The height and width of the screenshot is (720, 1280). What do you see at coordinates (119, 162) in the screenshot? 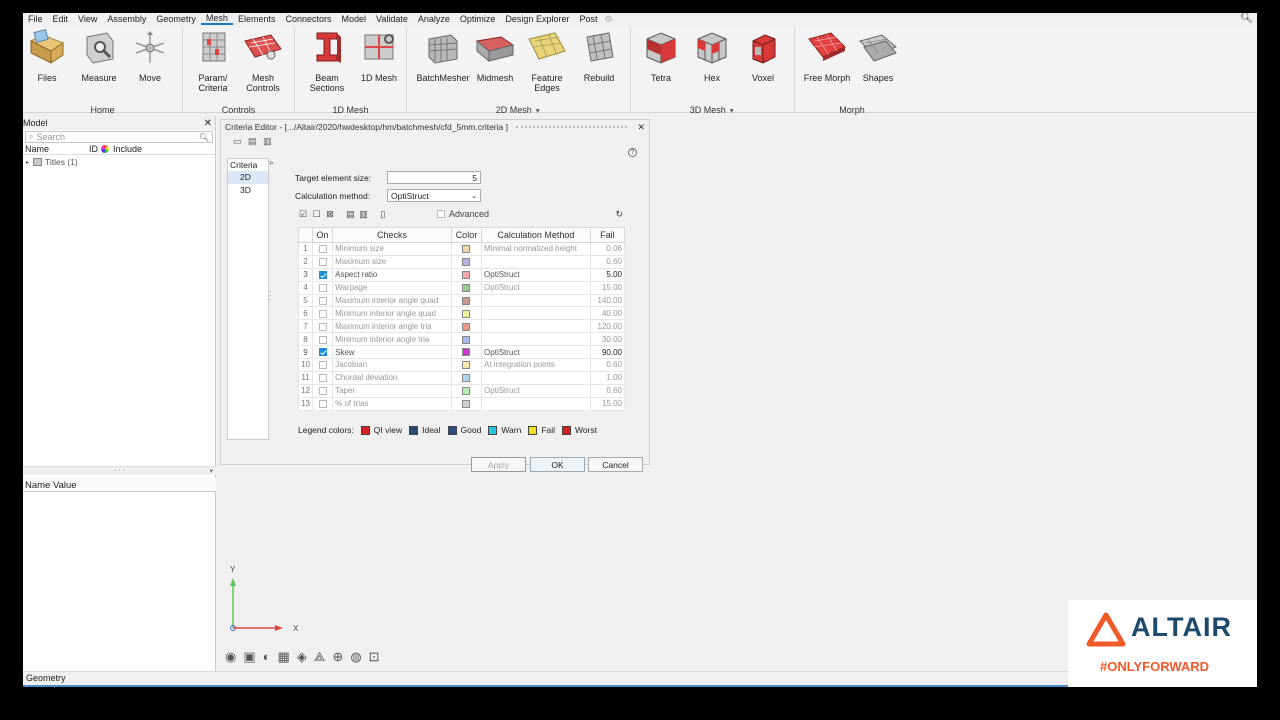
I see `tree-item-titles: ▸ Titles (1)` at bounding box center [119, 162].